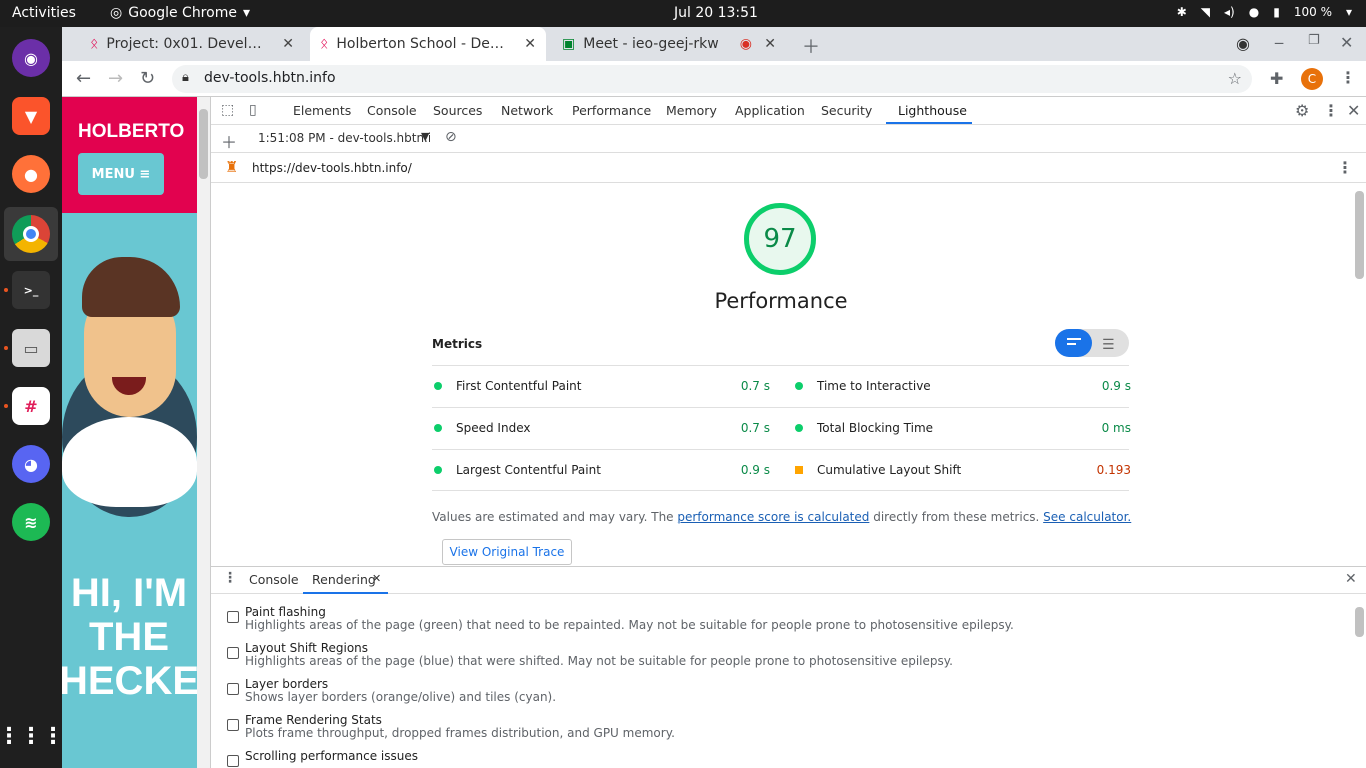  What do you see at coordinates (716, 13) in the screenshot?
I see `clock: Jul 20 13:51` at bounding box center [716, 13].